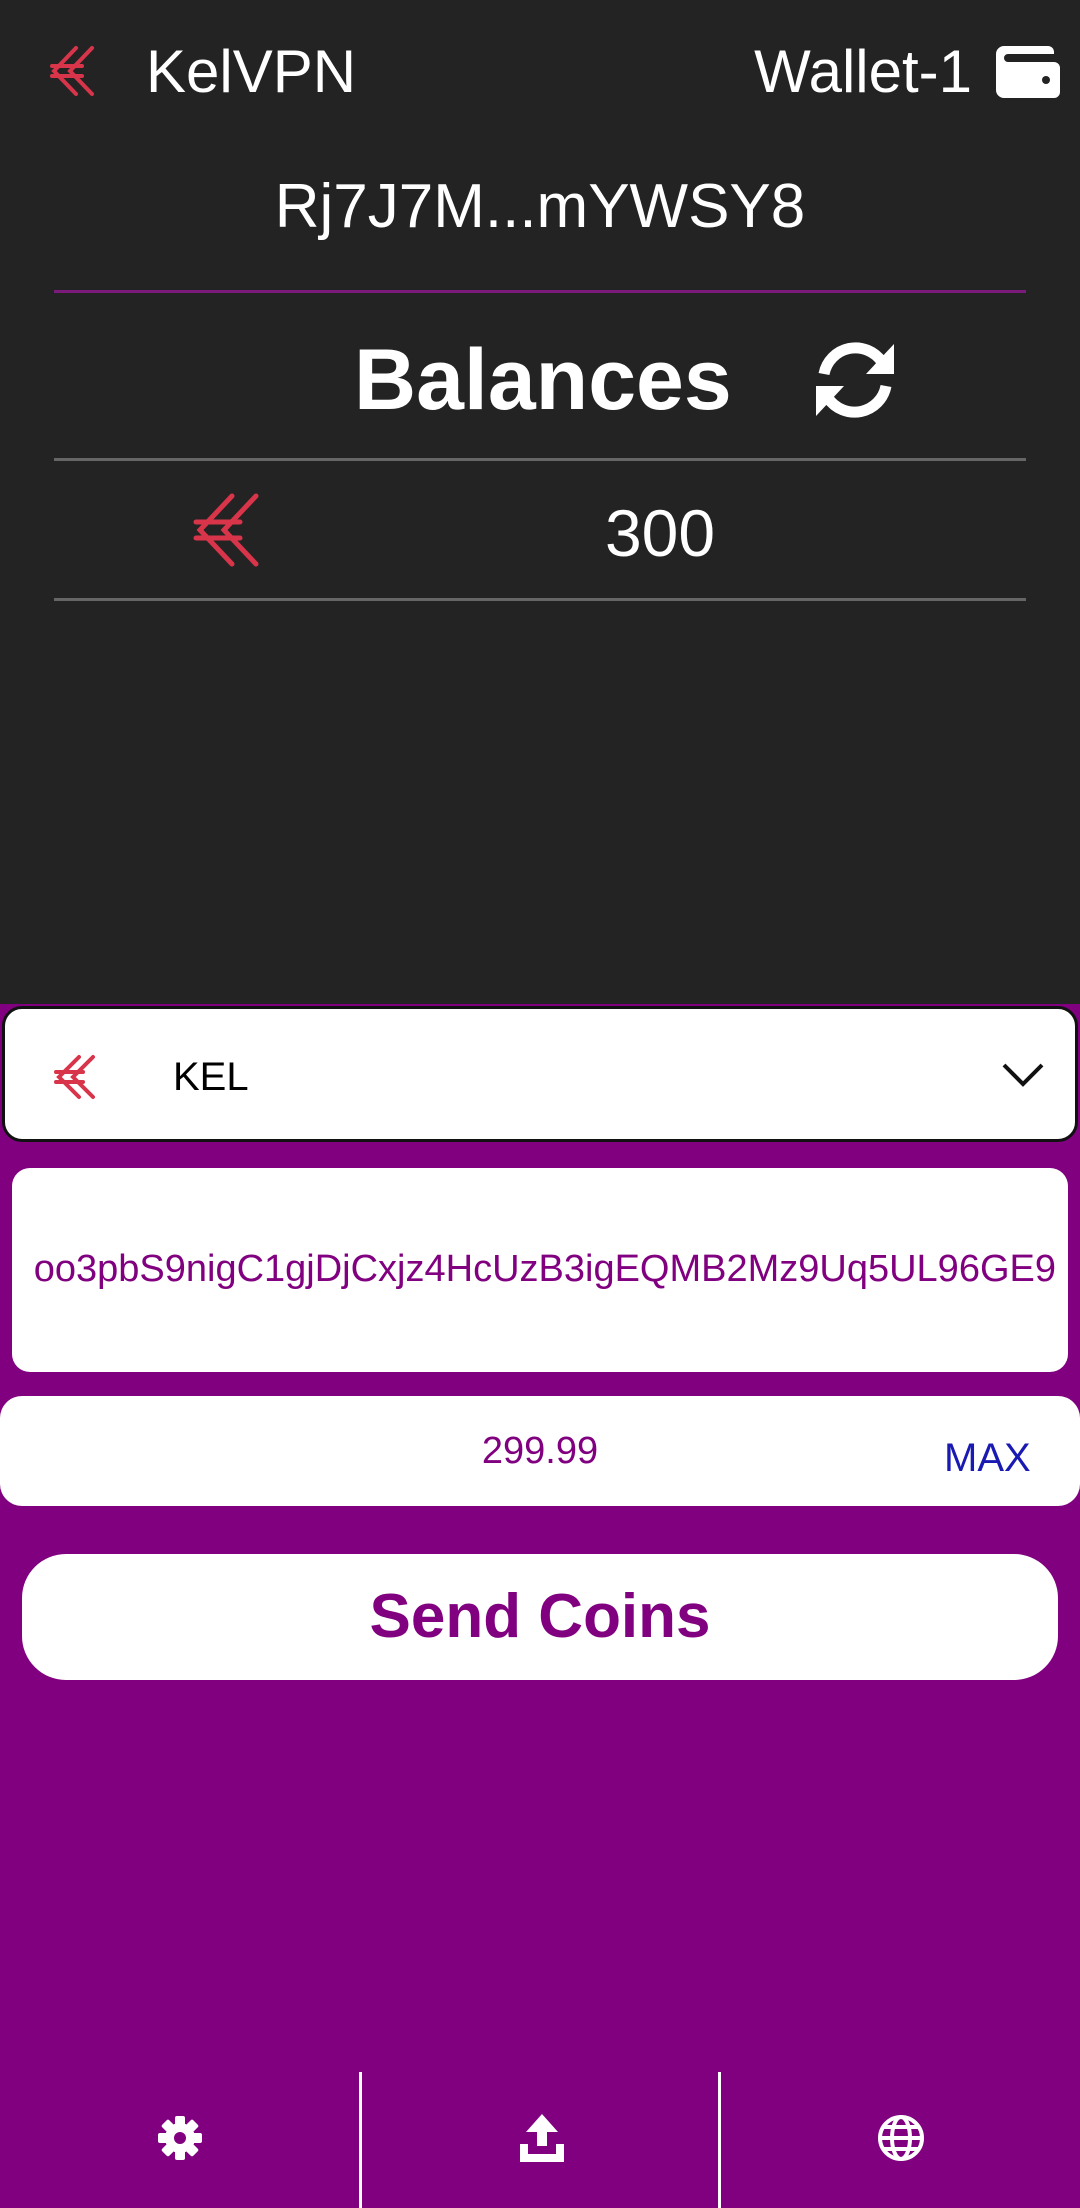 The image size is (1080, 2208). Describe the element at coordinates (1028, 71) in the screenshot. I see `wallet-icon` at that location.